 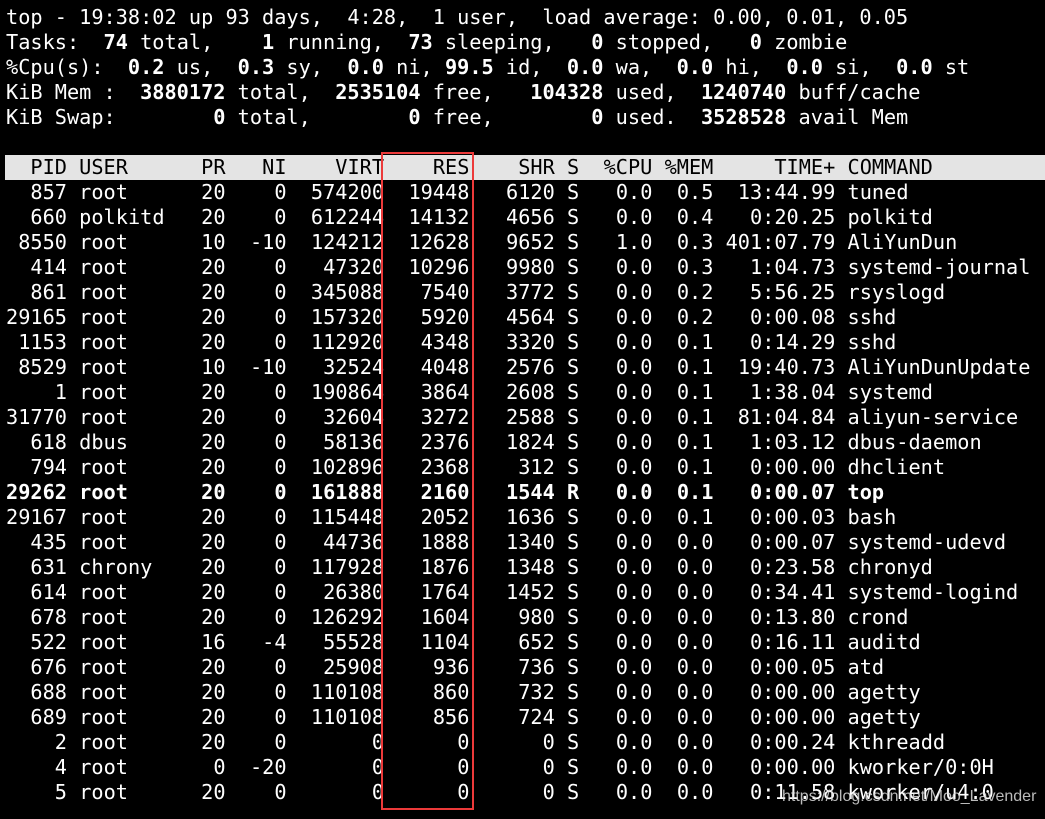 I want to click on cell-pid: 861, so click(x=48, y=292).